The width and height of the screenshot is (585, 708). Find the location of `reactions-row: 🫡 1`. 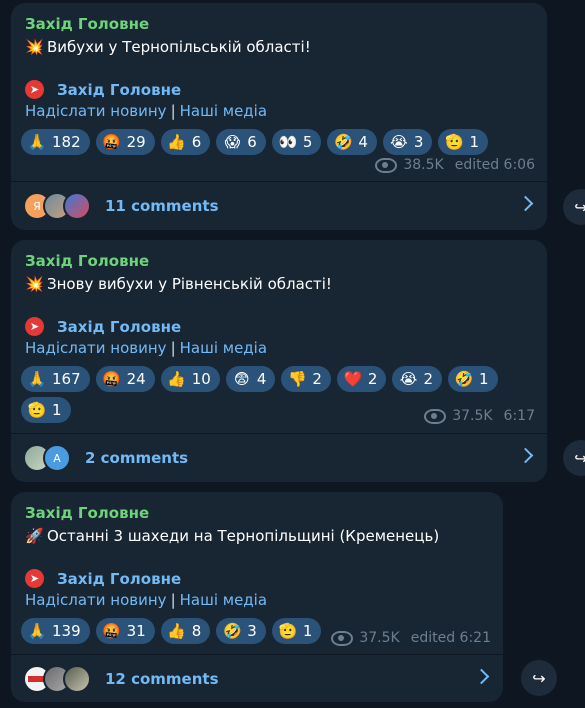

reactions-row: 🫡 1 is located at coordinates (49, 410).